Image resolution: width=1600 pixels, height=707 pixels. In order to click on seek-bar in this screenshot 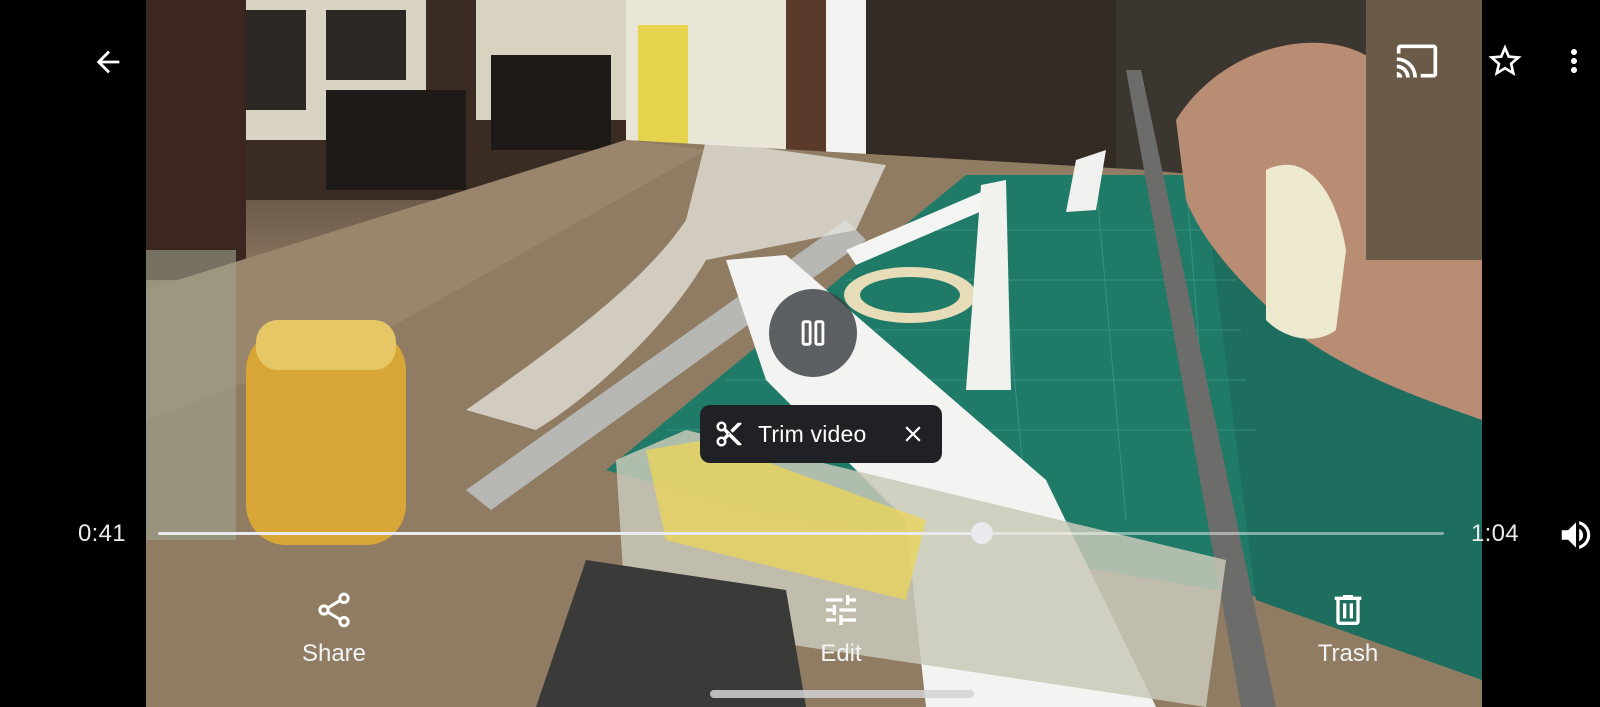, I will do `click(801, 533)`.